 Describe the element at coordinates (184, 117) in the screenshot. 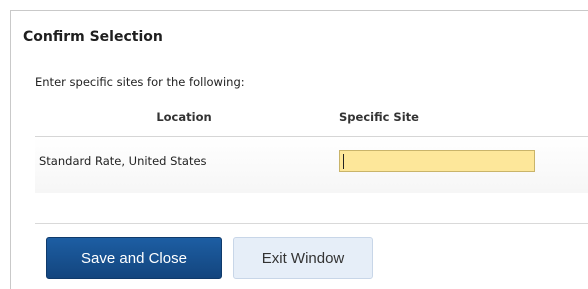

I see `column-header-location: Location` at that location.